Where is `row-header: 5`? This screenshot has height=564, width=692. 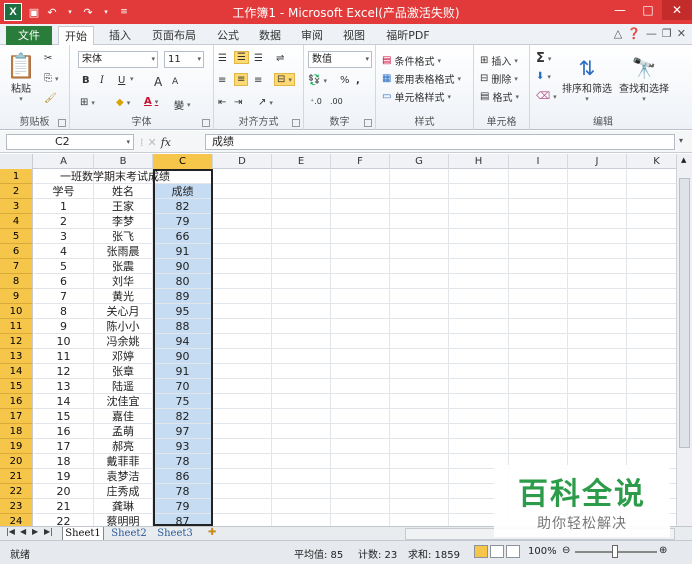 row-header: 5 is located at coordinates (16, 236).